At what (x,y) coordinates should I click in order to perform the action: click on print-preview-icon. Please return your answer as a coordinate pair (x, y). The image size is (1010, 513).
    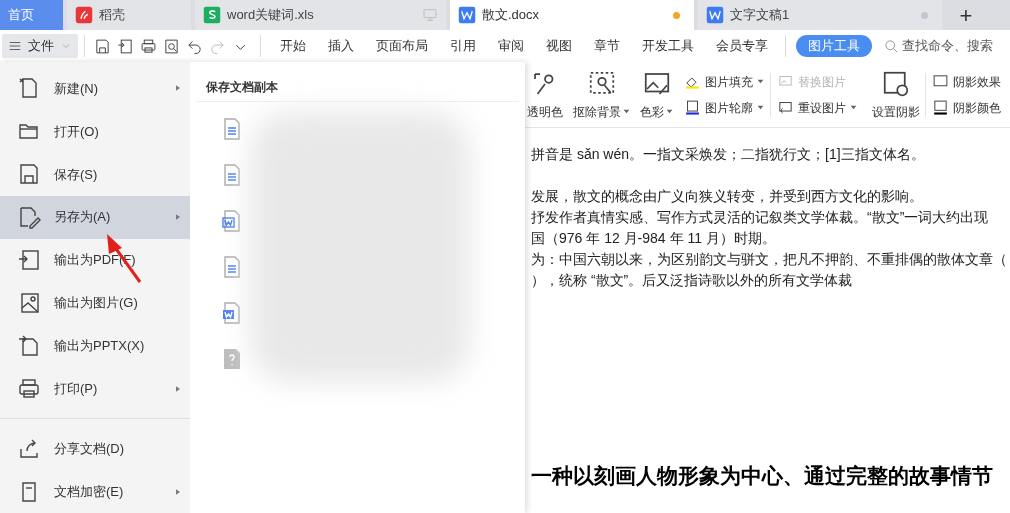
    Looking at the image, I should click on (171, 46).